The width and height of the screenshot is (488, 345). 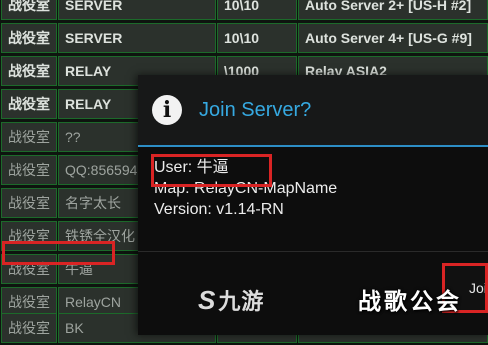 I want to click on dialog-header: i Join Server?, so click(x=313, y=111).